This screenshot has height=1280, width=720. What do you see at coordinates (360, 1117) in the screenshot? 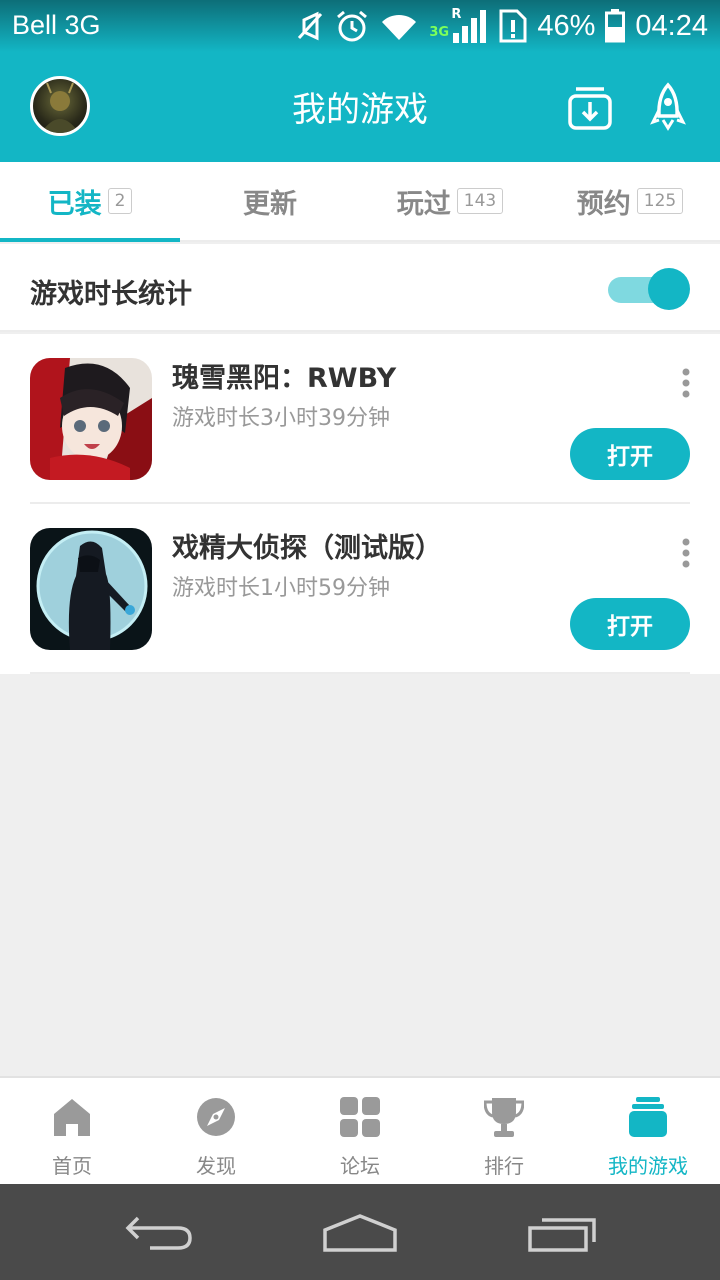
I see `grid-icon` at bounding box center [360, 1117].